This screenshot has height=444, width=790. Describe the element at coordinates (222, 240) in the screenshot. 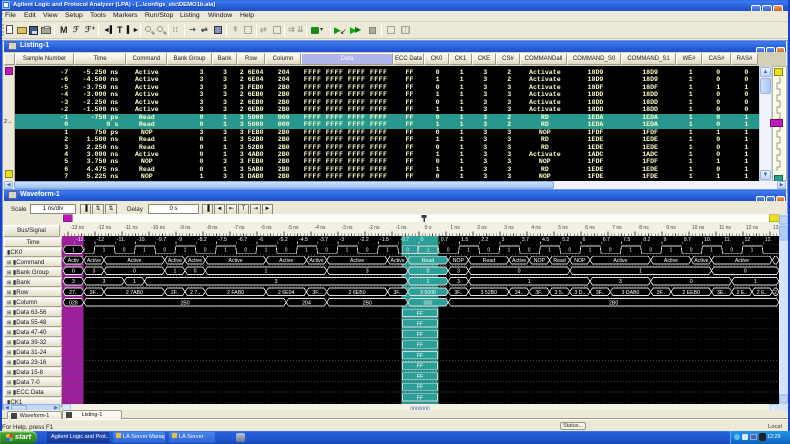

I see `svg-text: -7.5` at that location.